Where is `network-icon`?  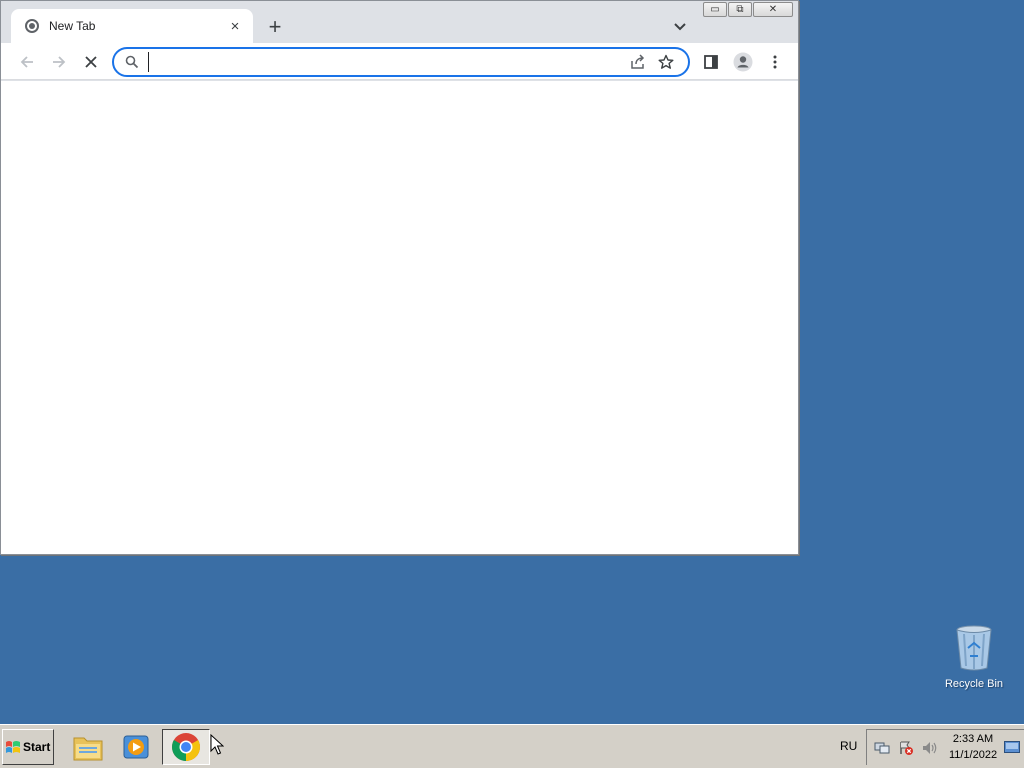
network-icon is located at coordinates (882, 748).